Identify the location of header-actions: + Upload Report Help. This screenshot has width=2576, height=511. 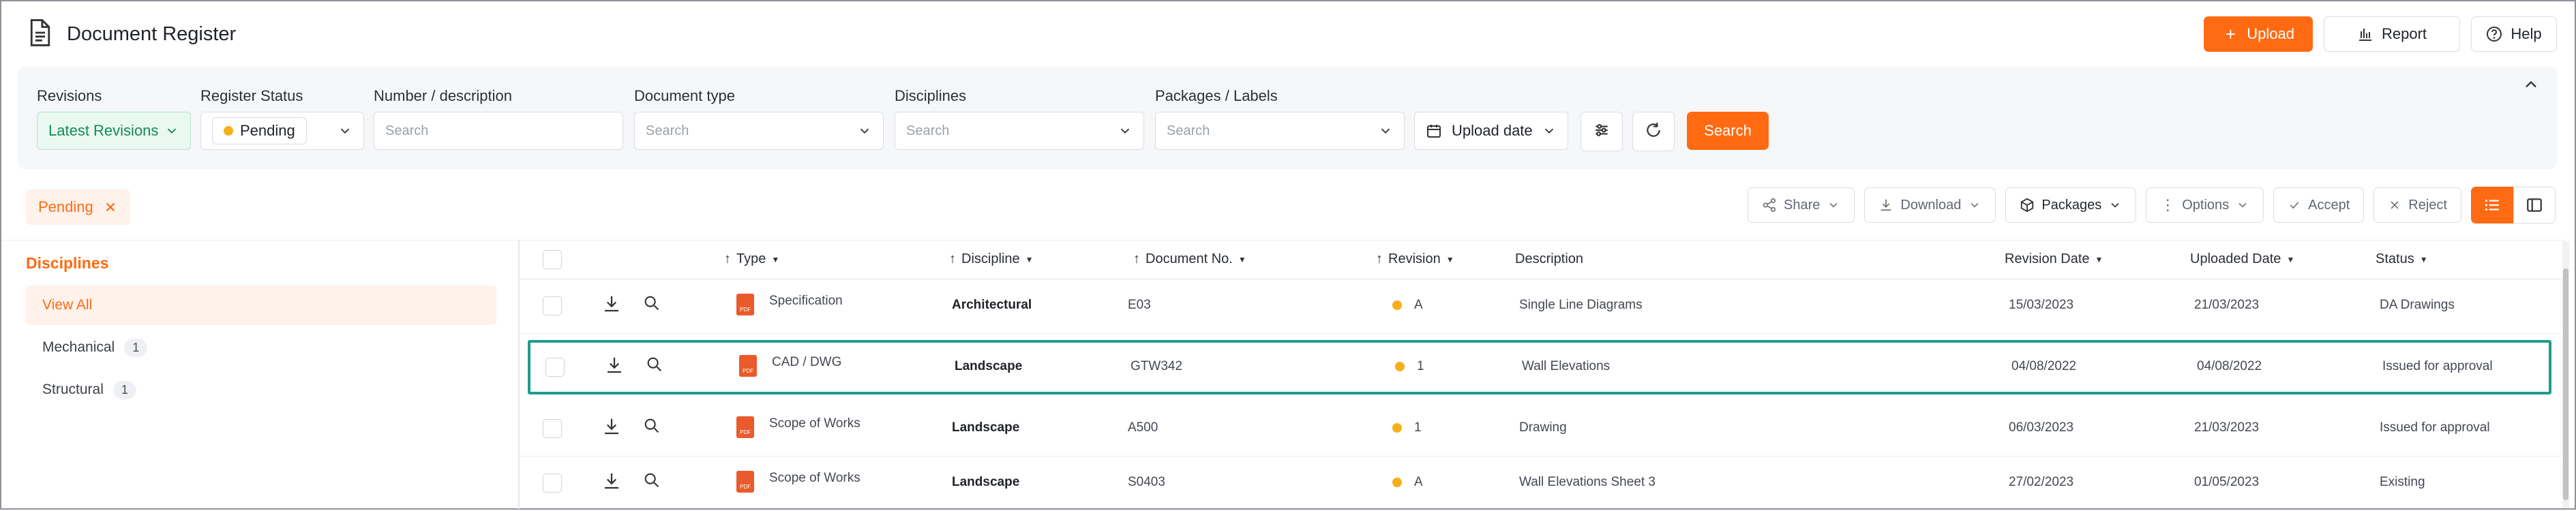
(2380, 34).